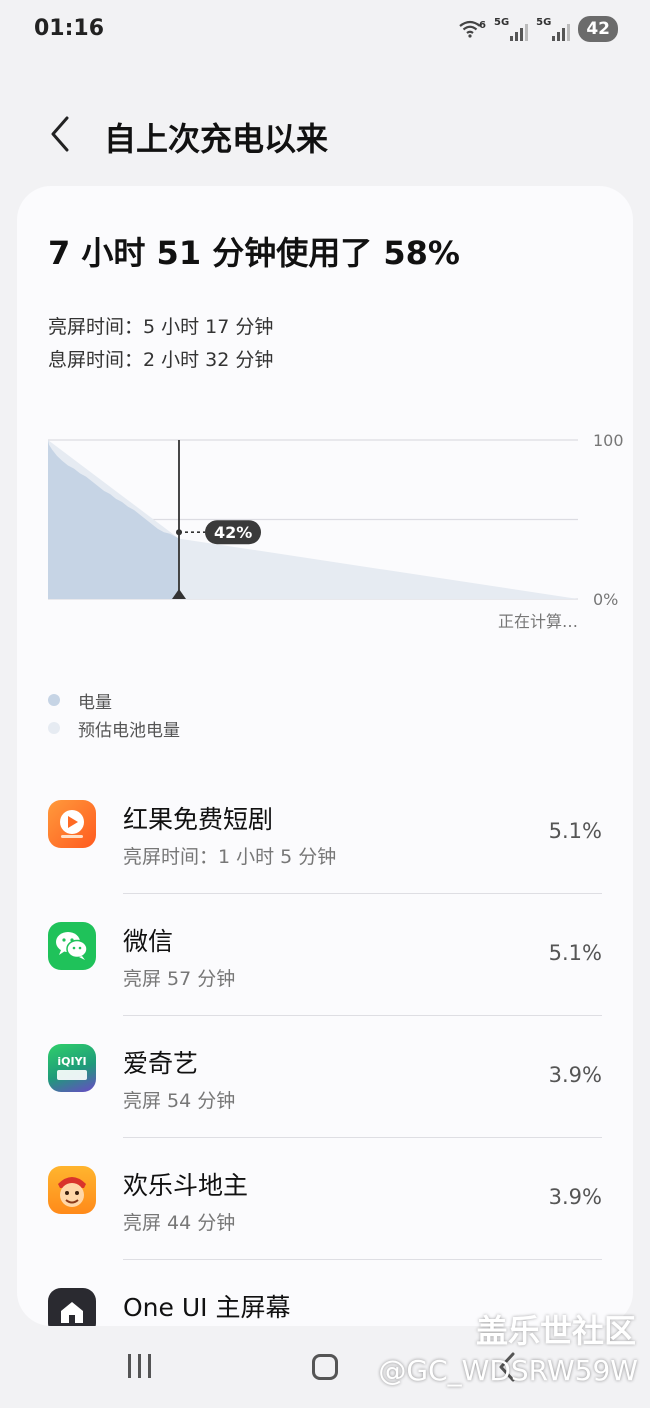  Describe the element at coordinates (325, 30) in the screenshot. I see `status-bar: 01:16 6 5G 5G 42` at that location.